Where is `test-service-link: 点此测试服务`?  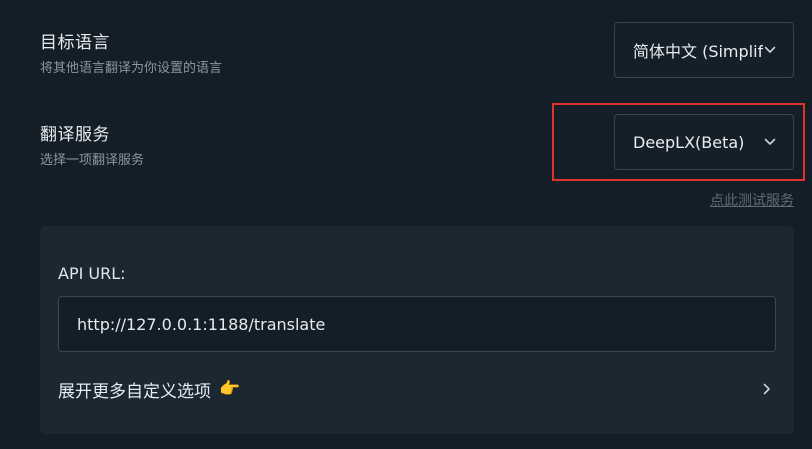
test-service-link: 点此测试服务 is located at coordinates (752, 200).